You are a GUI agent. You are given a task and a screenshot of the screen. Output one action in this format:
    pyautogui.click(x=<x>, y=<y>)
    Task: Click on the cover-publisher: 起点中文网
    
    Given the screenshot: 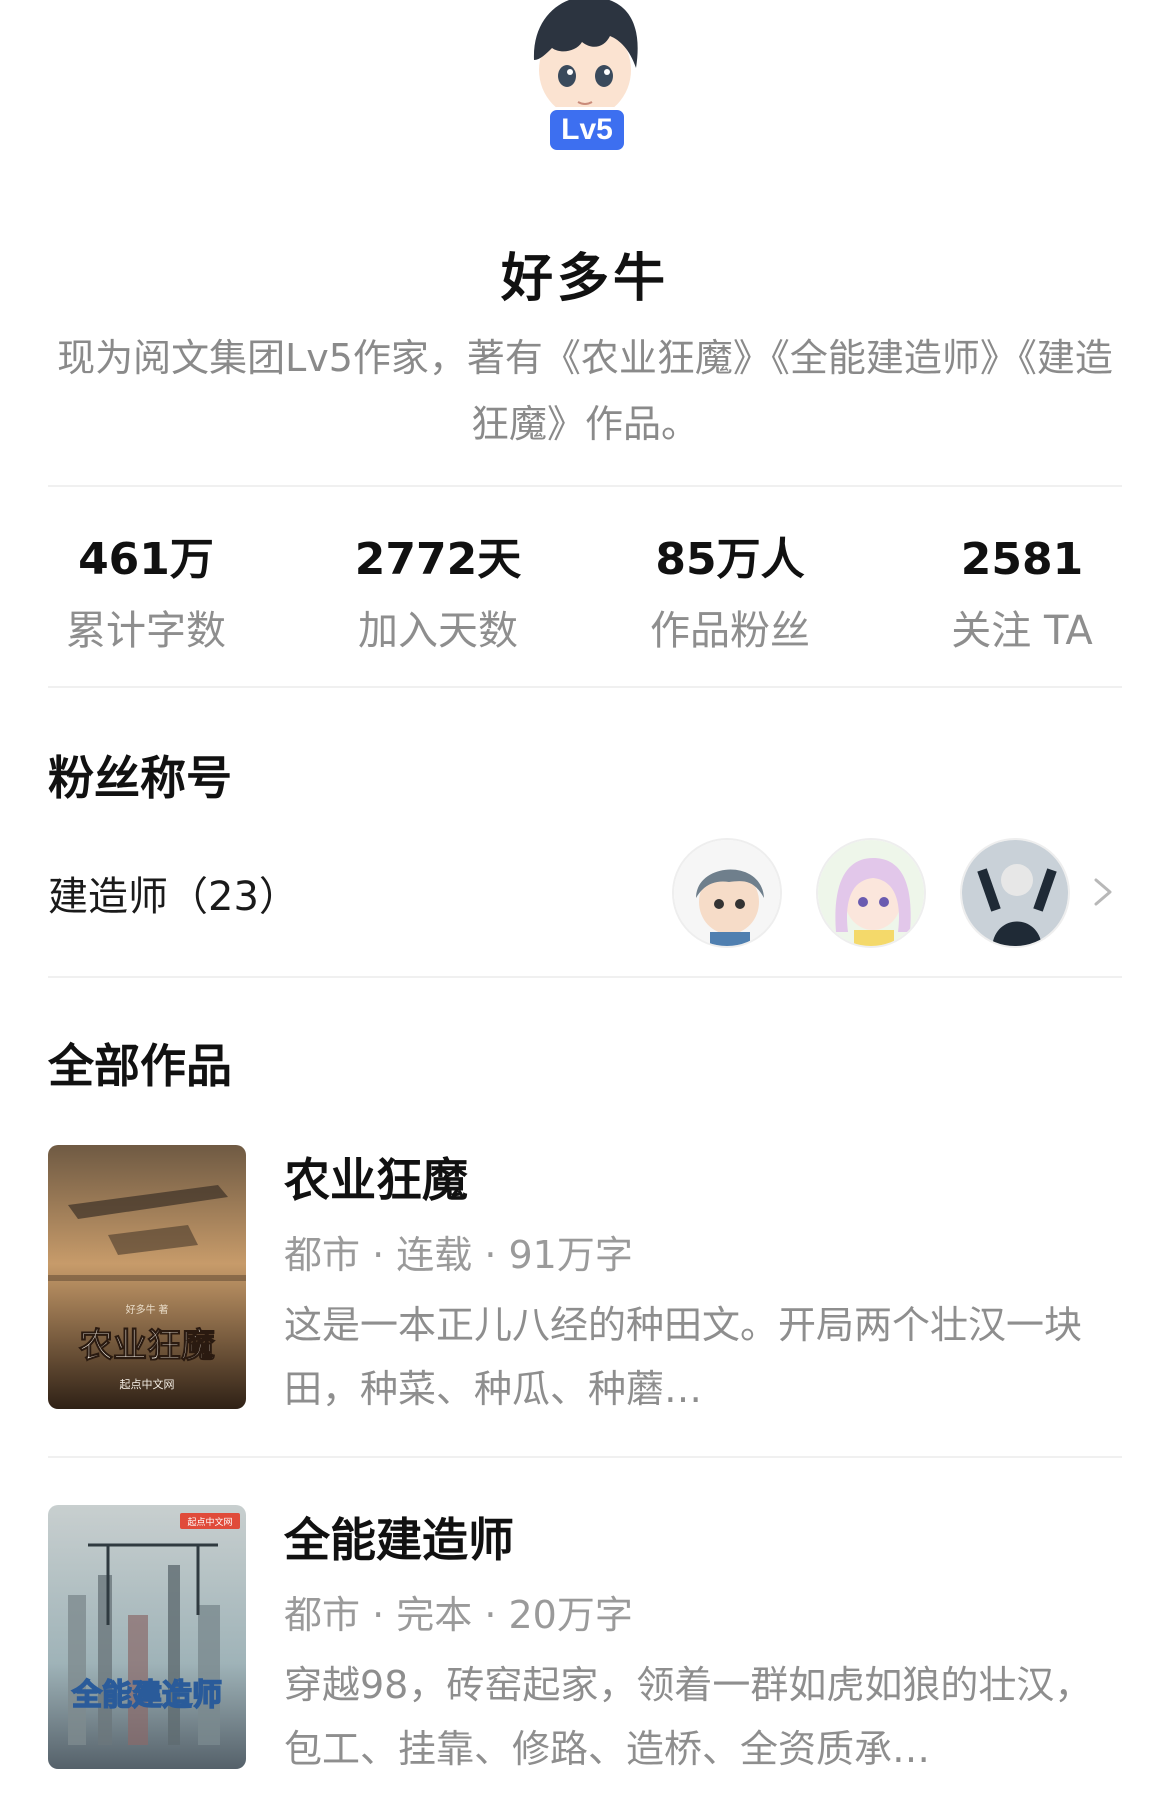 What is the action you would take?
    pyautogui.click(x=147, y=1384)
    